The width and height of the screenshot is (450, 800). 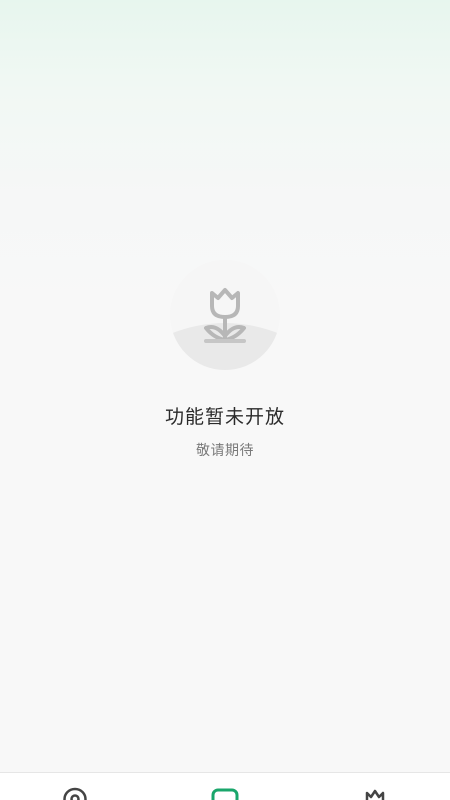 I want to click on square-icon, so click(x=225, y=794).